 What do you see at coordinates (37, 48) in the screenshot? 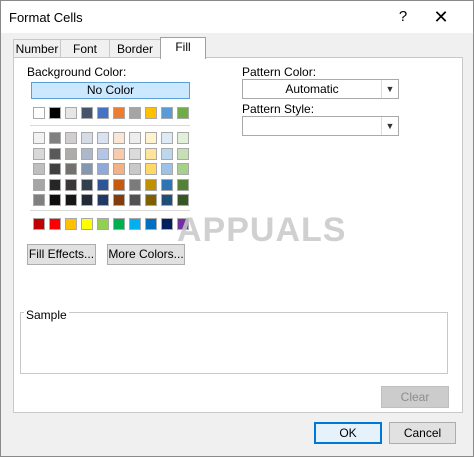
I see `tab-number: Number` at bounding box center [37, 48].